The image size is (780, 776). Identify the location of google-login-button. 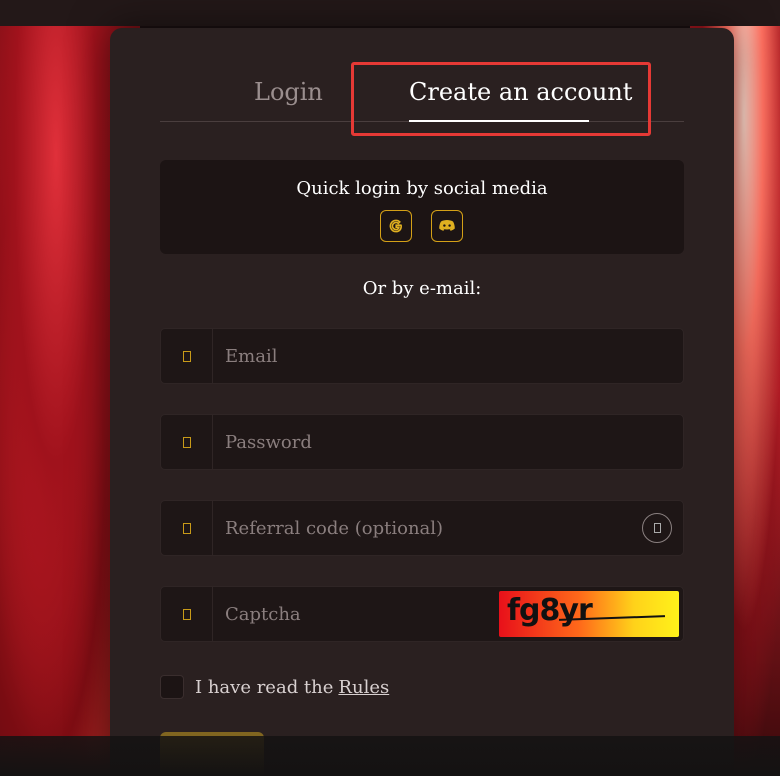
(396, 226).